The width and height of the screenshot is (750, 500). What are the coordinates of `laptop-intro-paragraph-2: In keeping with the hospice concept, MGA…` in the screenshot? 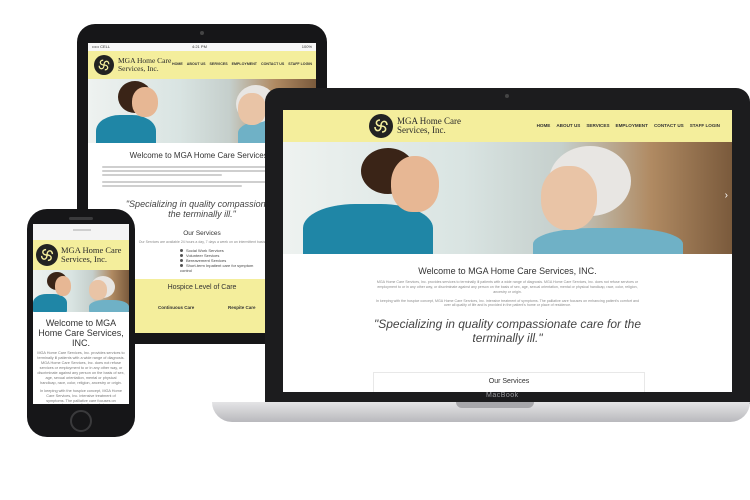 It's located at (507, 303).